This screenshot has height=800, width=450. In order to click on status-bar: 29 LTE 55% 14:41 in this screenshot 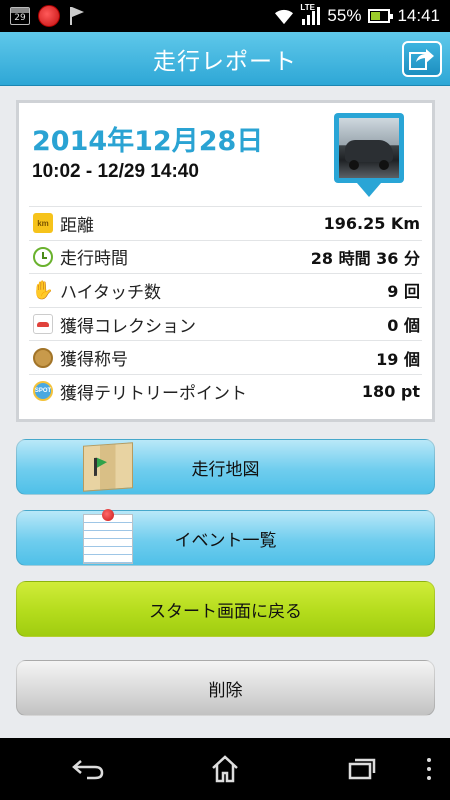, I will do `click(225, 16)`.